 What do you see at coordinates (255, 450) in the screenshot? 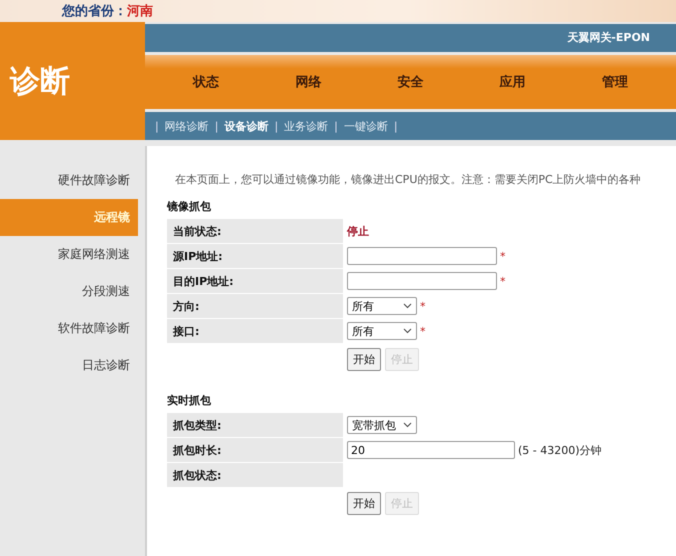
I see `field-label: 抓包时长:` at bounding box center [255, 450].